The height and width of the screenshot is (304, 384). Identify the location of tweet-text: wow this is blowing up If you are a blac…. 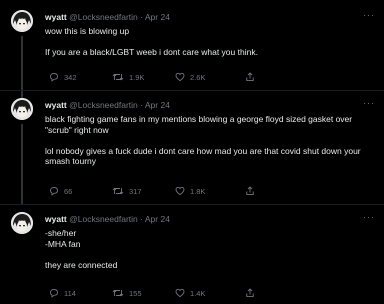
(208, 42).